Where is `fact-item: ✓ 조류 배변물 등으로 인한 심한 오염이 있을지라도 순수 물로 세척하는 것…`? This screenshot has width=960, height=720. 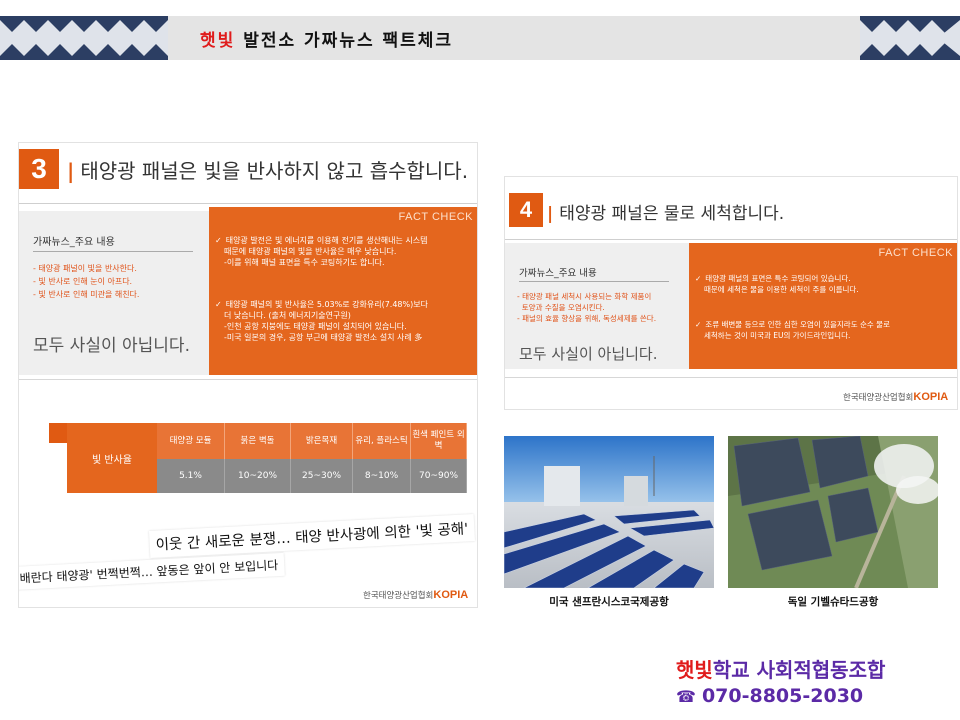
fact-item: ✓ 조류 배변물 등으로 인한 심한 오염이 있을지라도 순수 물로 세척하는 것… is located at coordinates (792, 330).